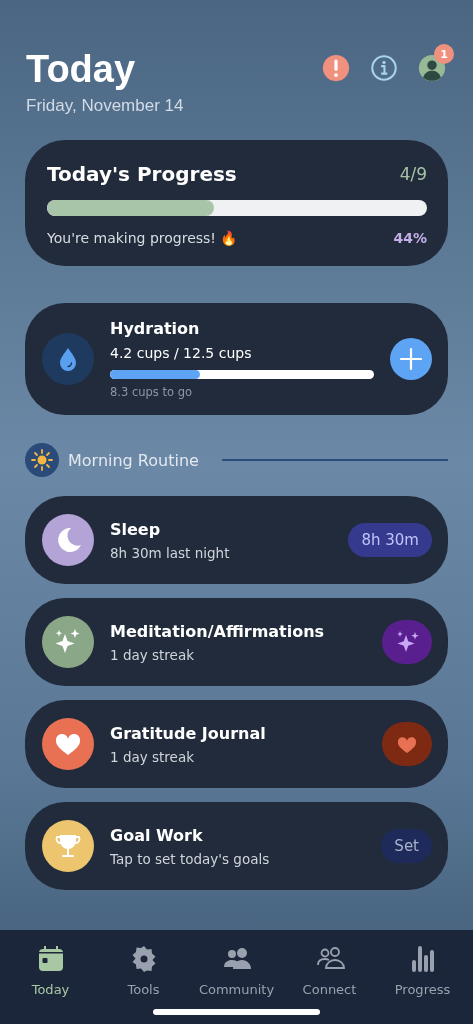 This screenshot has width=473, height=1024. I want to click on tab-item: Community, so click(236, 984).